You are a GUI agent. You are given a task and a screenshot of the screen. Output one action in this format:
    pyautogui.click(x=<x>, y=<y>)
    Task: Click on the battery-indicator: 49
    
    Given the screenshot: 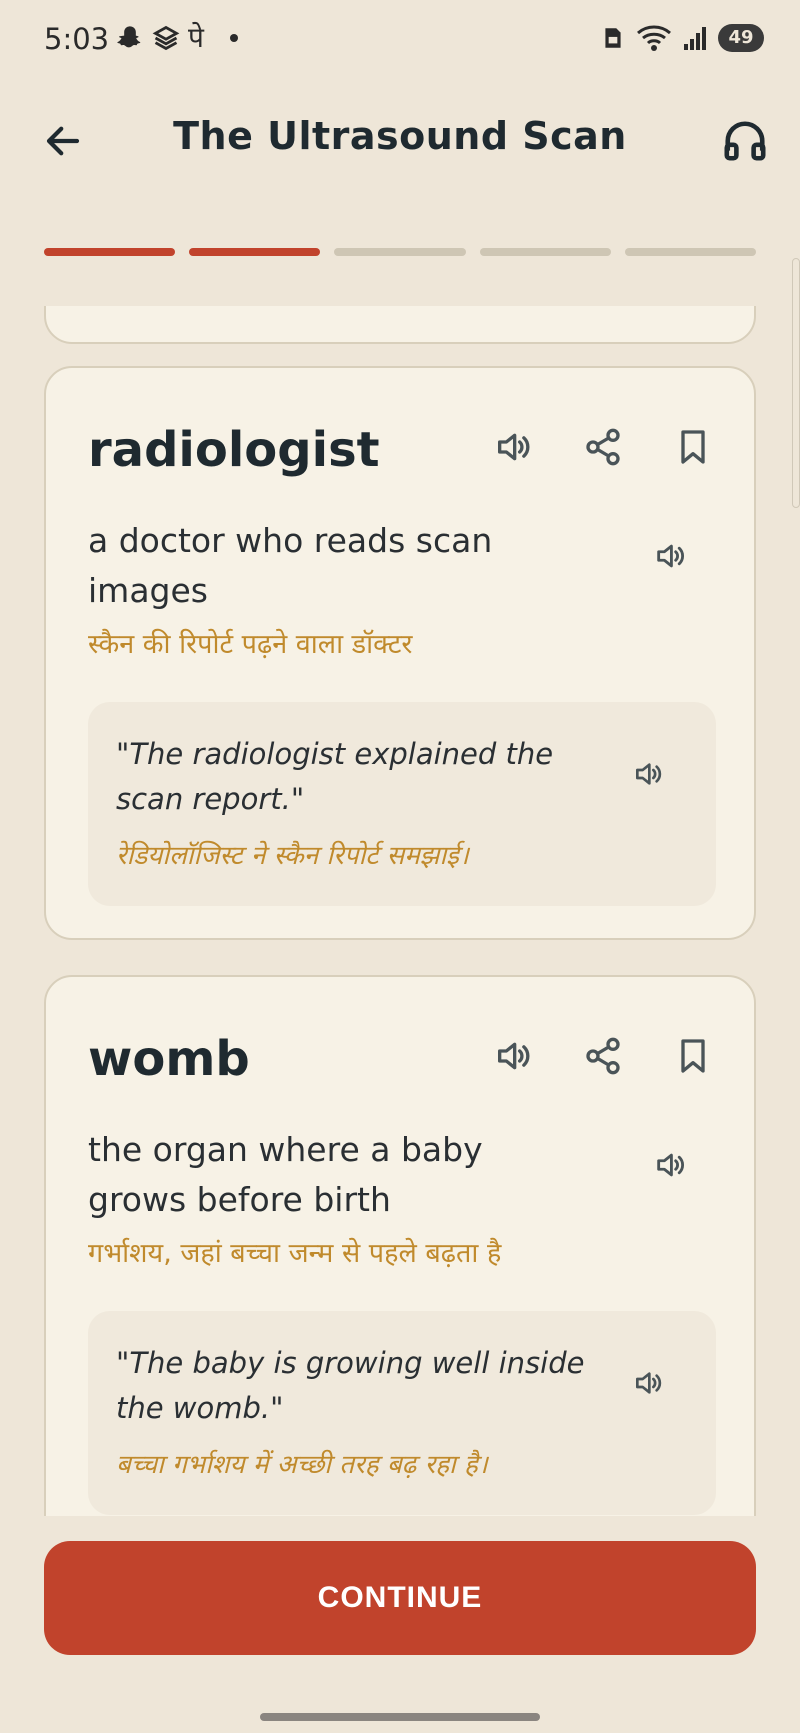 What is the action you would take?
    pyautogui.click(x=741, y=38)
    